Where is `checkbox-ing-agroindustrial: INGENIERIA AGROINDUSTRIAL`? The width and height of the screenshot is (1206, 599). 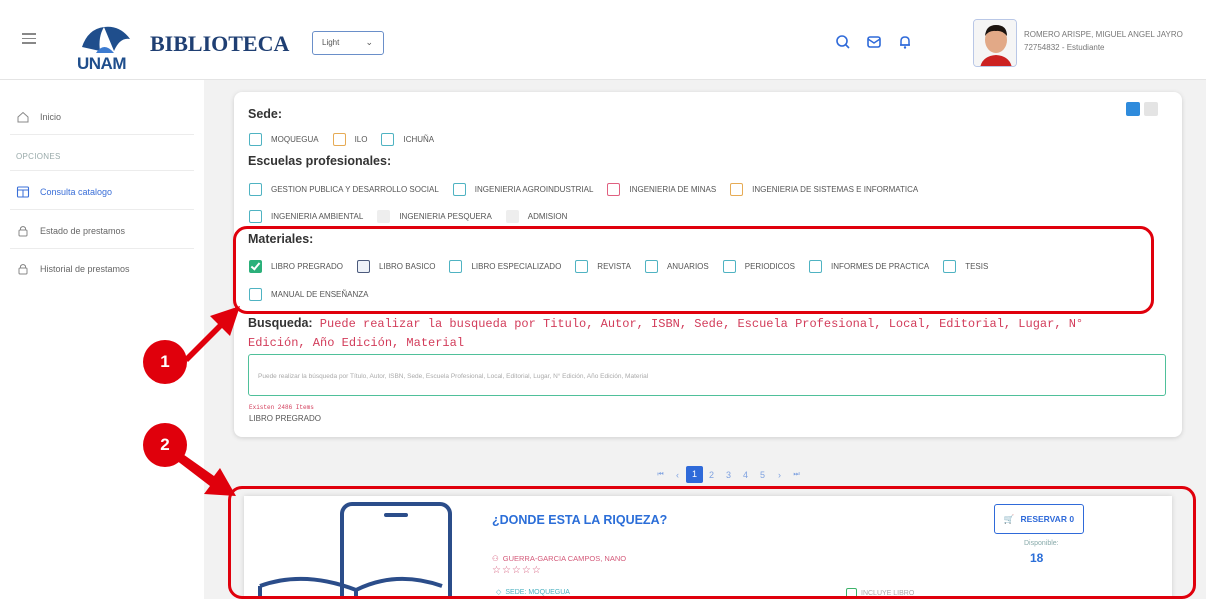 checkbox-ing-agroindustrial: INGENIERIA AGROINDUSTRIAL is located at coordinates (522, 189).